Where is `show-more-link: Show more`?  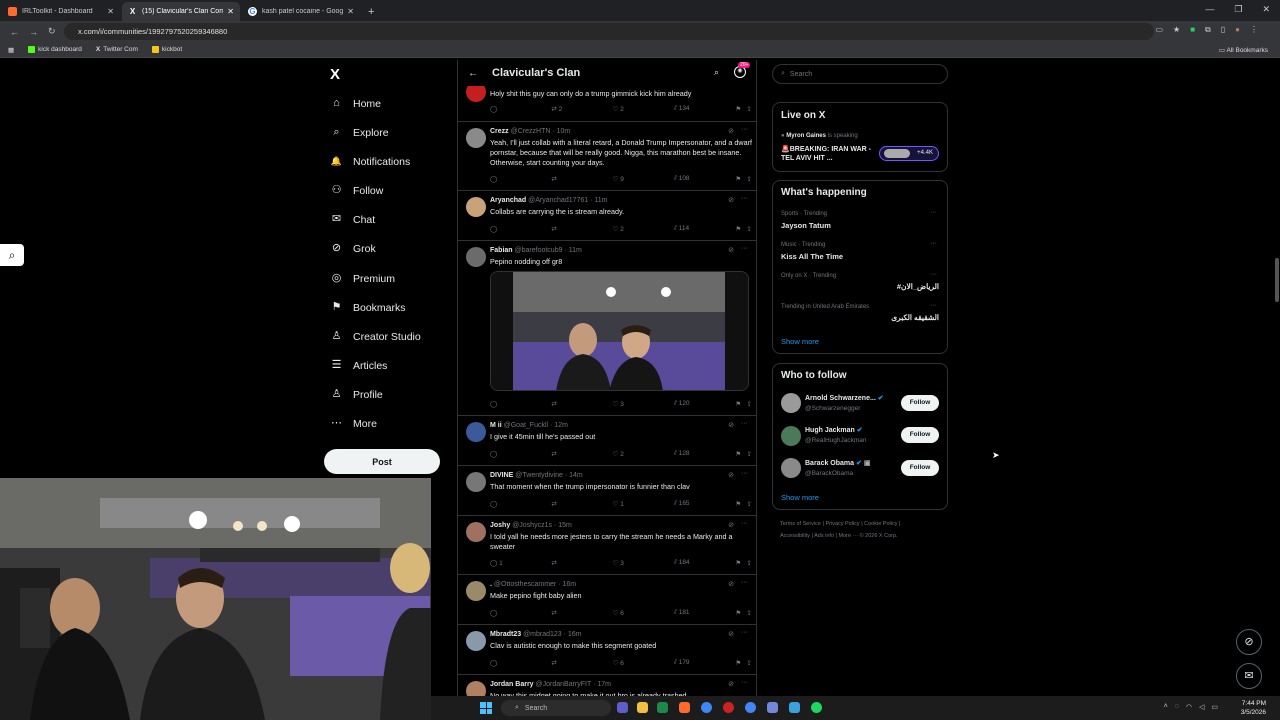
show-more-link: Show more is located at coordinates (800, 497).